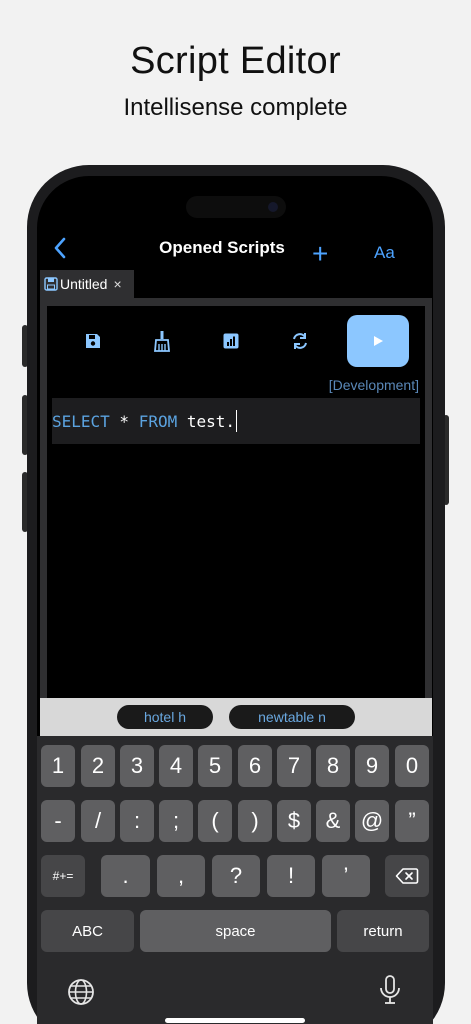 This screenshot has height=1024, width=471. Describe the element at coordinates (137, 821) in the screenshot. I see `key: :` at that location.